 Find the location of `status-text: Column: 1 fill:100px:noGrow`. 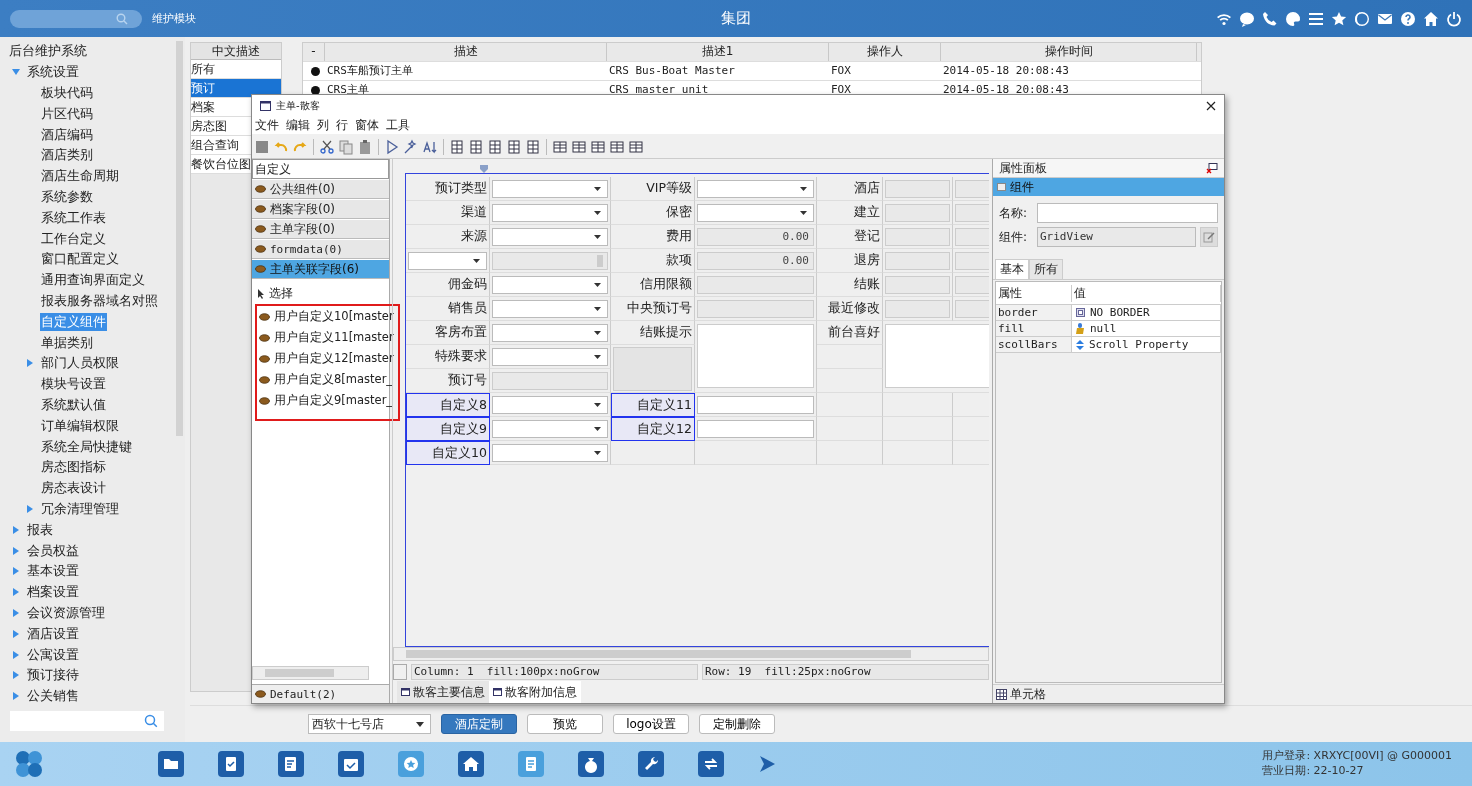

status-text: Column: 1 fill:100px:noGrow is located at coordinates (554, 672).